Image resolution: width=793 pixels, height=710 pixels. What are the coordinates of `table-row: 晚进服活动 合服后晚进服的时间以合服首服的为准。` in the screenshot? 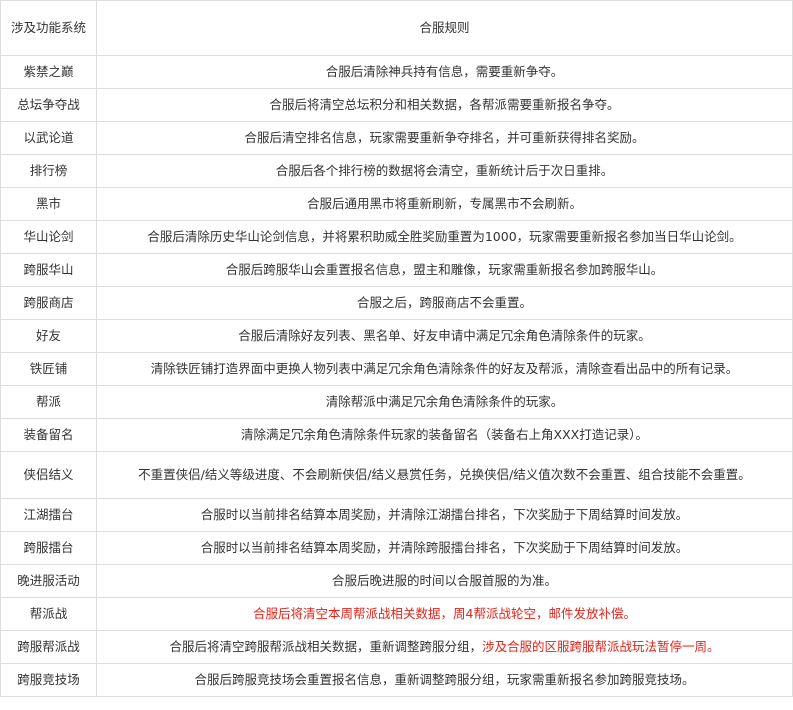 It's located at (396, 581).